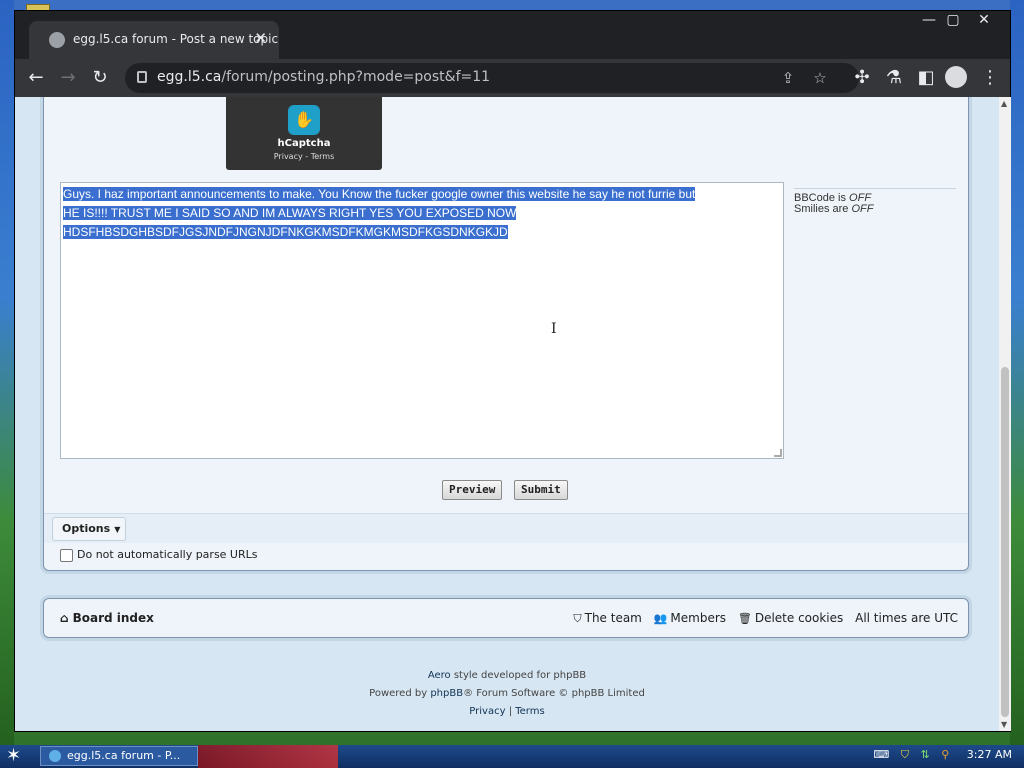  What do you see at coordinates (953, 21) in the screenshot?
I see `window-maximize-button: ▢` at bounding box center [953, 21].